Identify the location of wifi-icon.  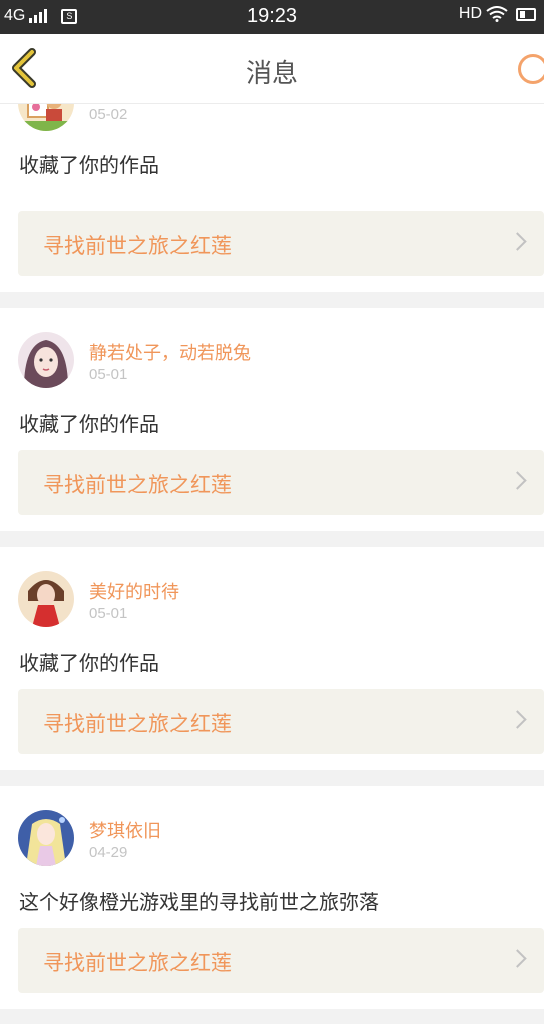
(497, 14).